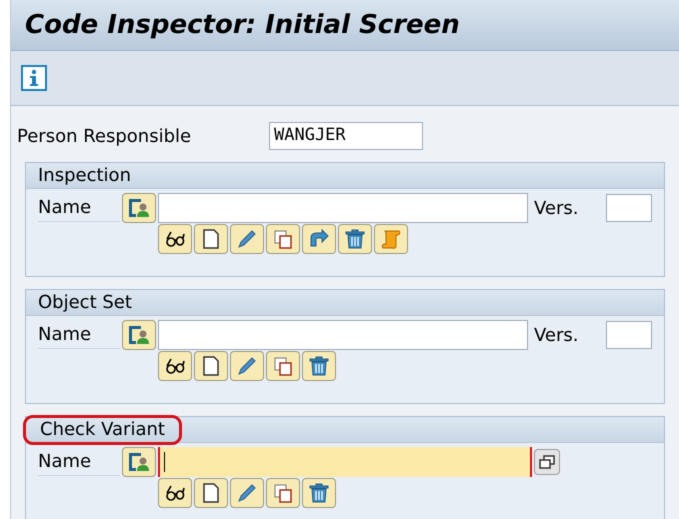  What do you see at coordinates (242, 25) in the screenshot?
I see `window-title: Code Inspector: Initial Screen` at bounding box center [242, 25].